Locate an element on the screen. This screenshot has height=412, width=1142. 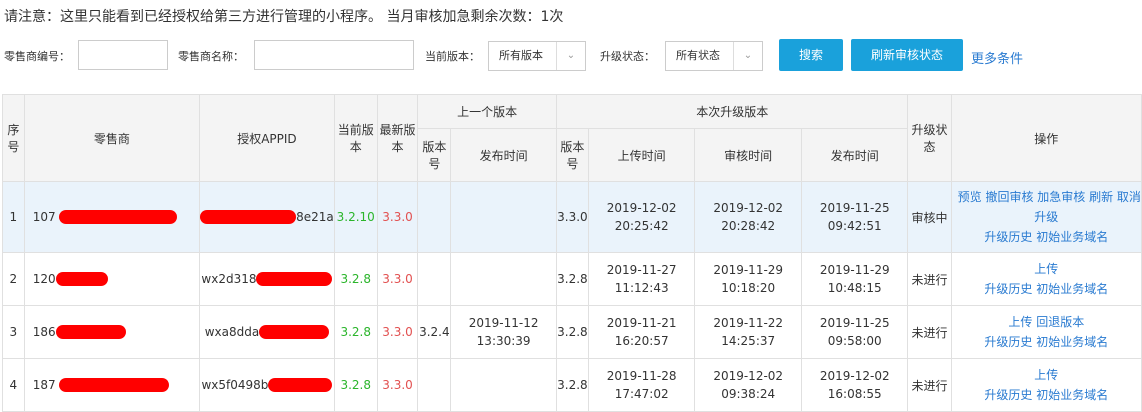
upload-date: 2019-11-21 is located at coordinates (641, 323).